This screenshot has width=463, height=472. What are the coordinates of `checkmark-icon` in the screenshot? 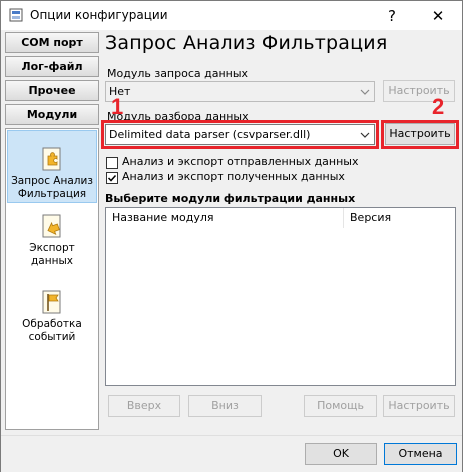 It's located at (112, 178).